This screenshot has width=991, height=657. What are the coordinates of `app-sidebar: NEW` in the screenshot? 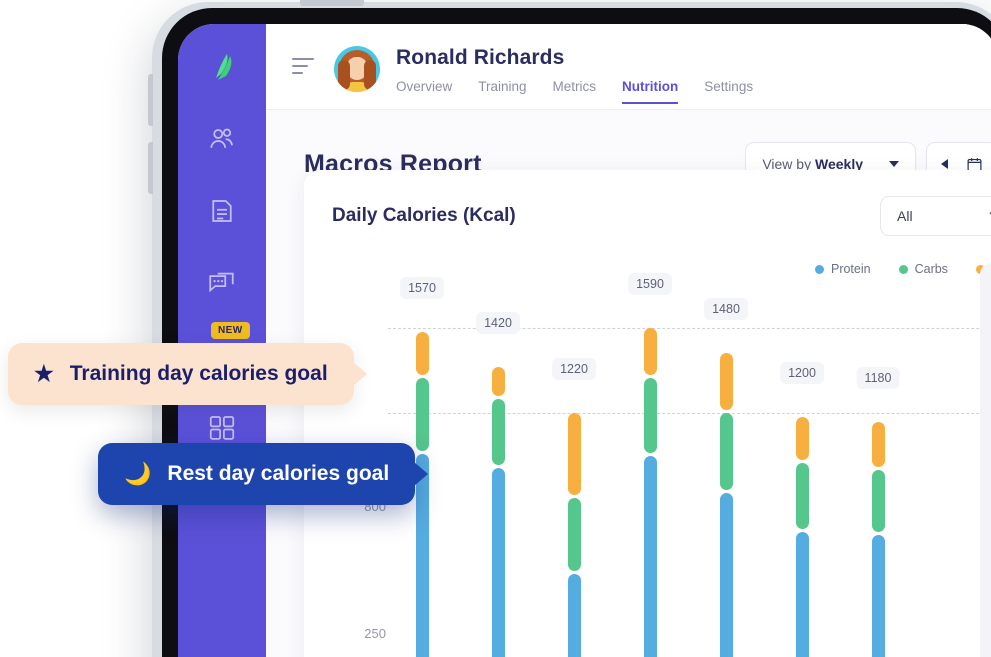 It's located at (222, 340).